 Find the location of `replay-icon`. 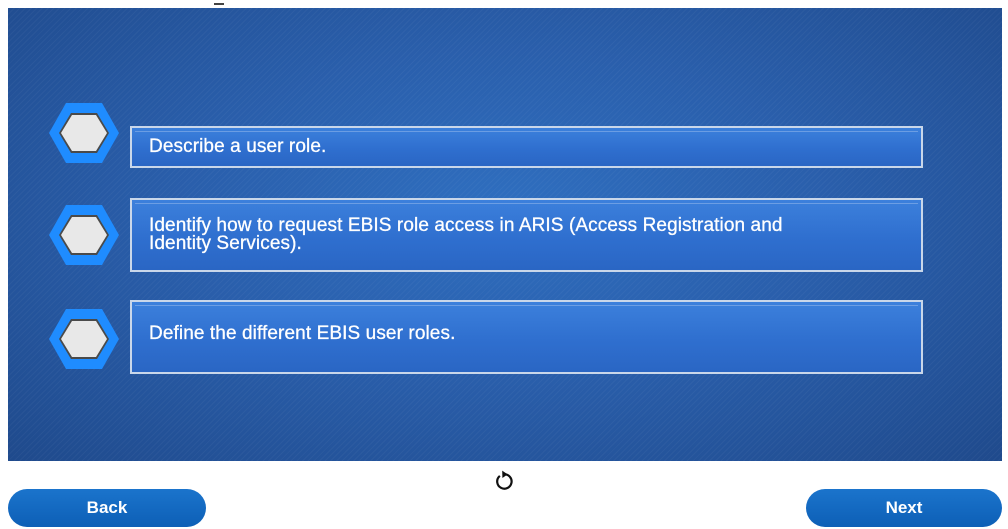

replay-icon is located at coordinates (504, 481).